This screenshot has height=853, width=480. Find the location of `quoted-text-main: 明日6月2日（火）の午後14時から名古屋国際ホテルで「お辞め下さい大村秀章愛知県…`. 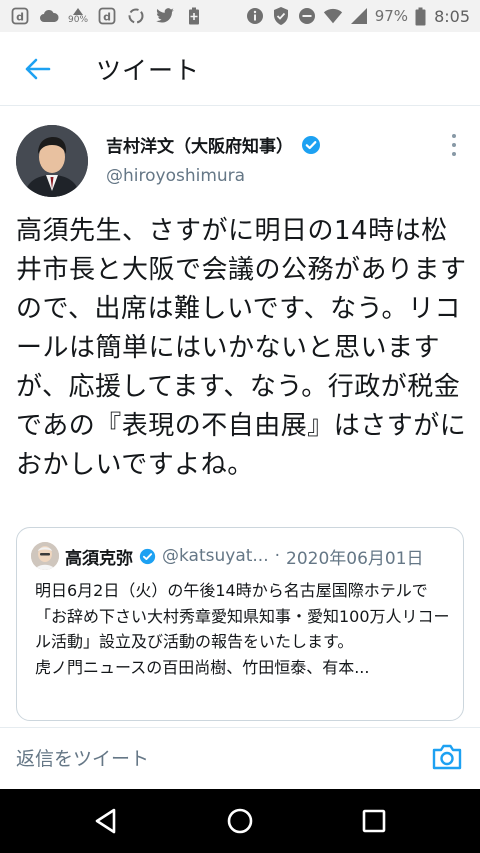

quoted-text-main: 明日6月2日（火）の午後14時から名古屋国際ホテルで「お辞め下さい大村秀章愛知県… is located at coordinates (242, 616).